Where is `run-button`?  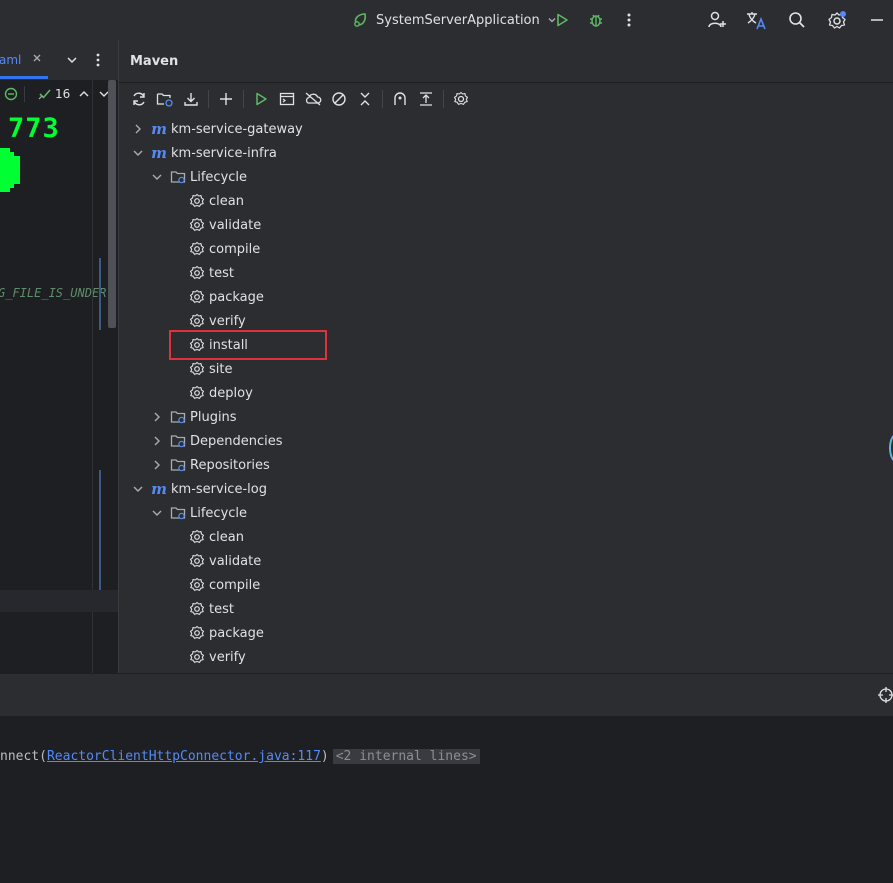
run-button is located at coordinates (562, 20).